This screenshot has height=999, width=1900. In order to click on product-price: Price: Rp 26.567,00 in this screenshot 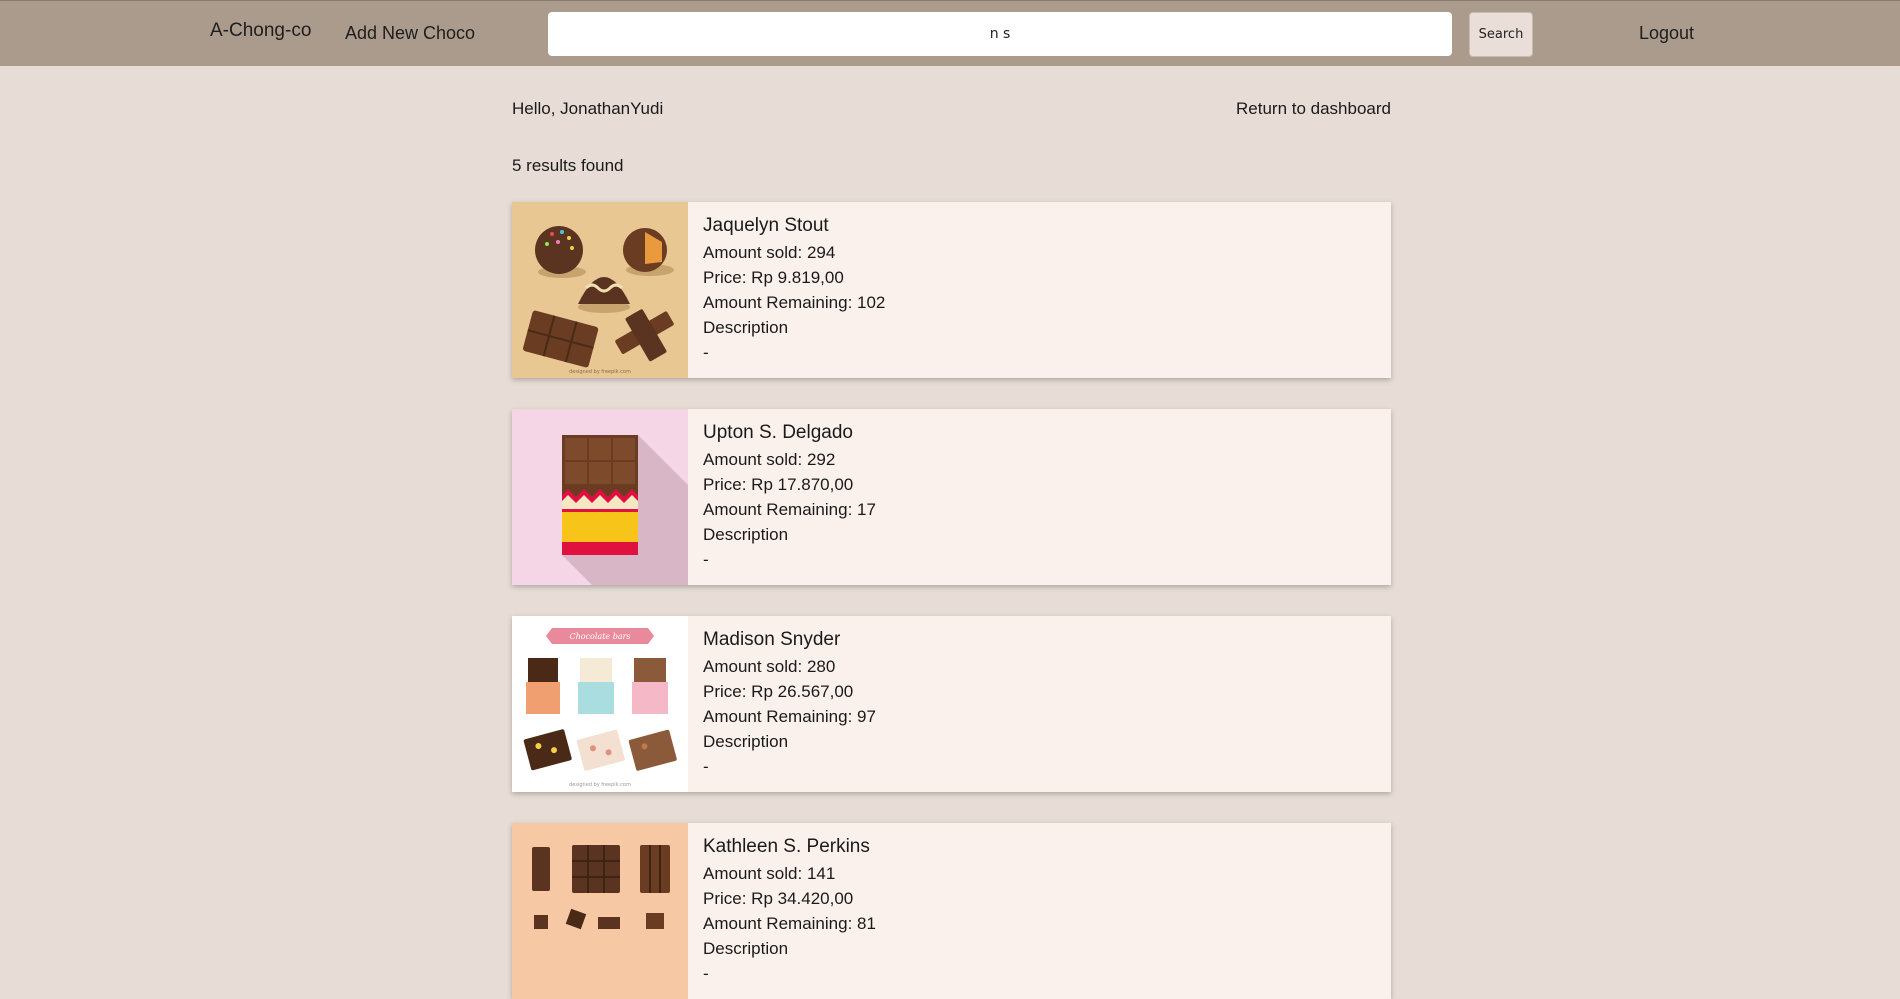, I will do `click(778, 691)`.